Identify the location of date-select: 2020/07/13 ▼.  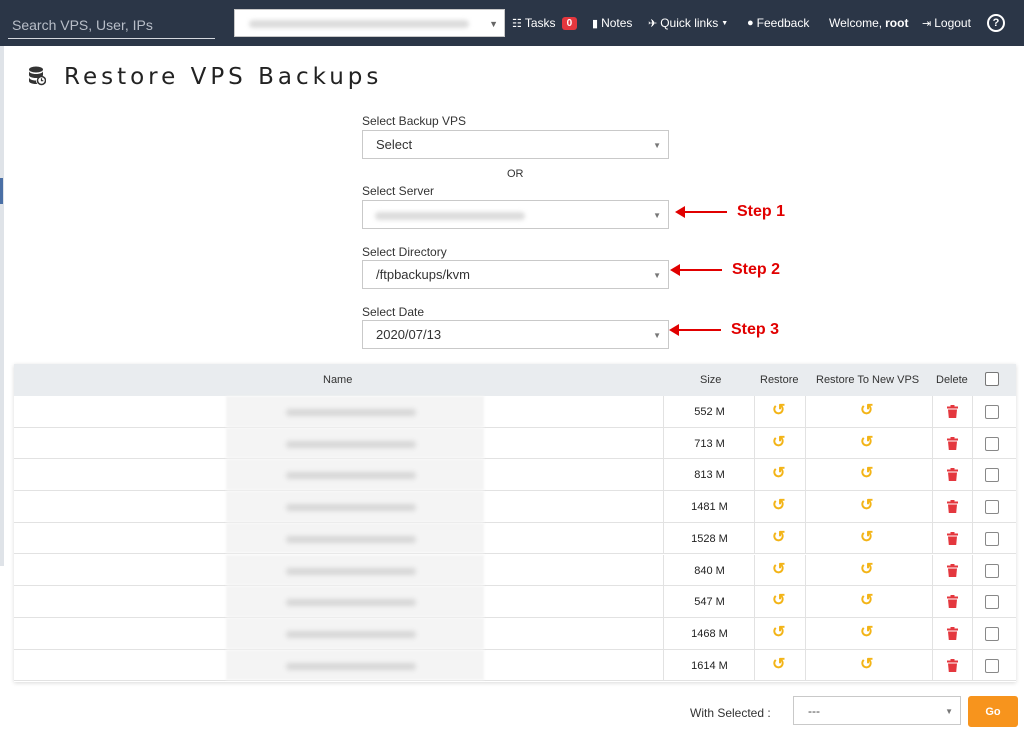
(515, 334).